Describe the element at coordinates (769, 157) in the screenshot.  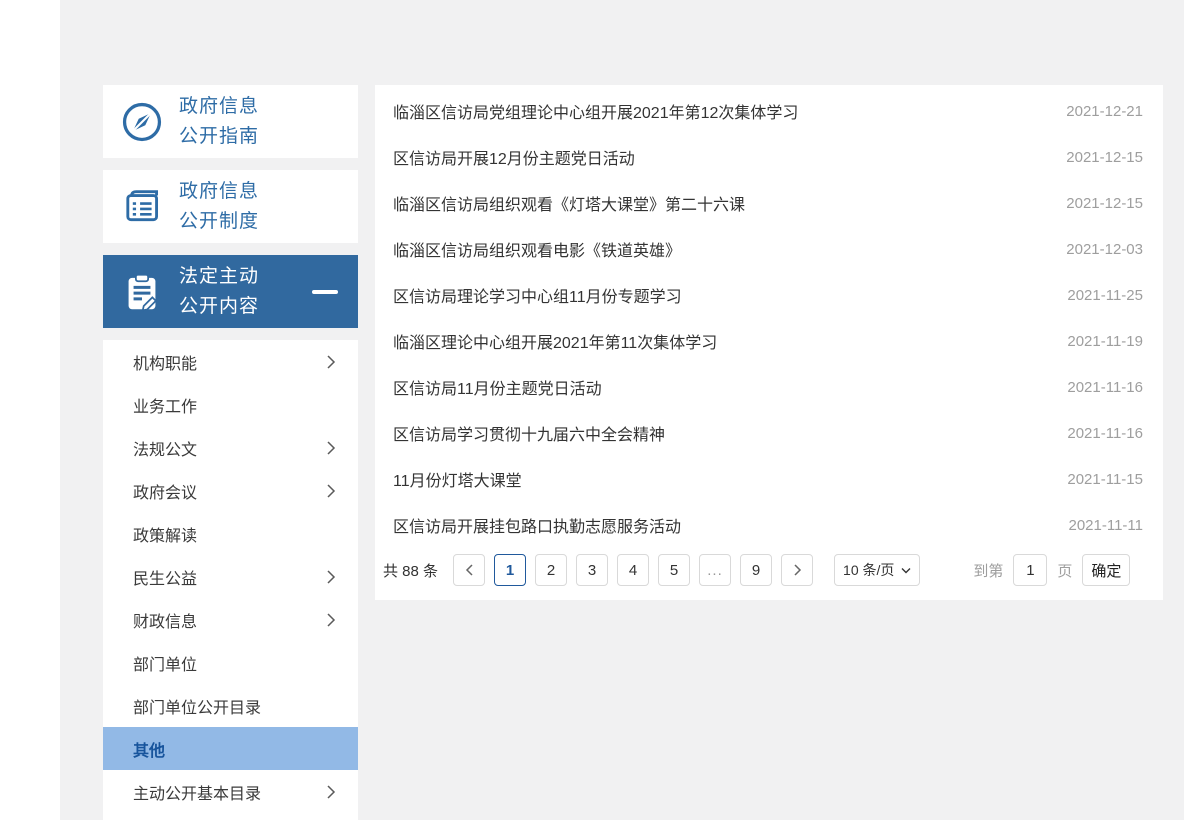
I see `list-item: 区信访局开展12月份主题党日活动 2021-12-15` at that location.